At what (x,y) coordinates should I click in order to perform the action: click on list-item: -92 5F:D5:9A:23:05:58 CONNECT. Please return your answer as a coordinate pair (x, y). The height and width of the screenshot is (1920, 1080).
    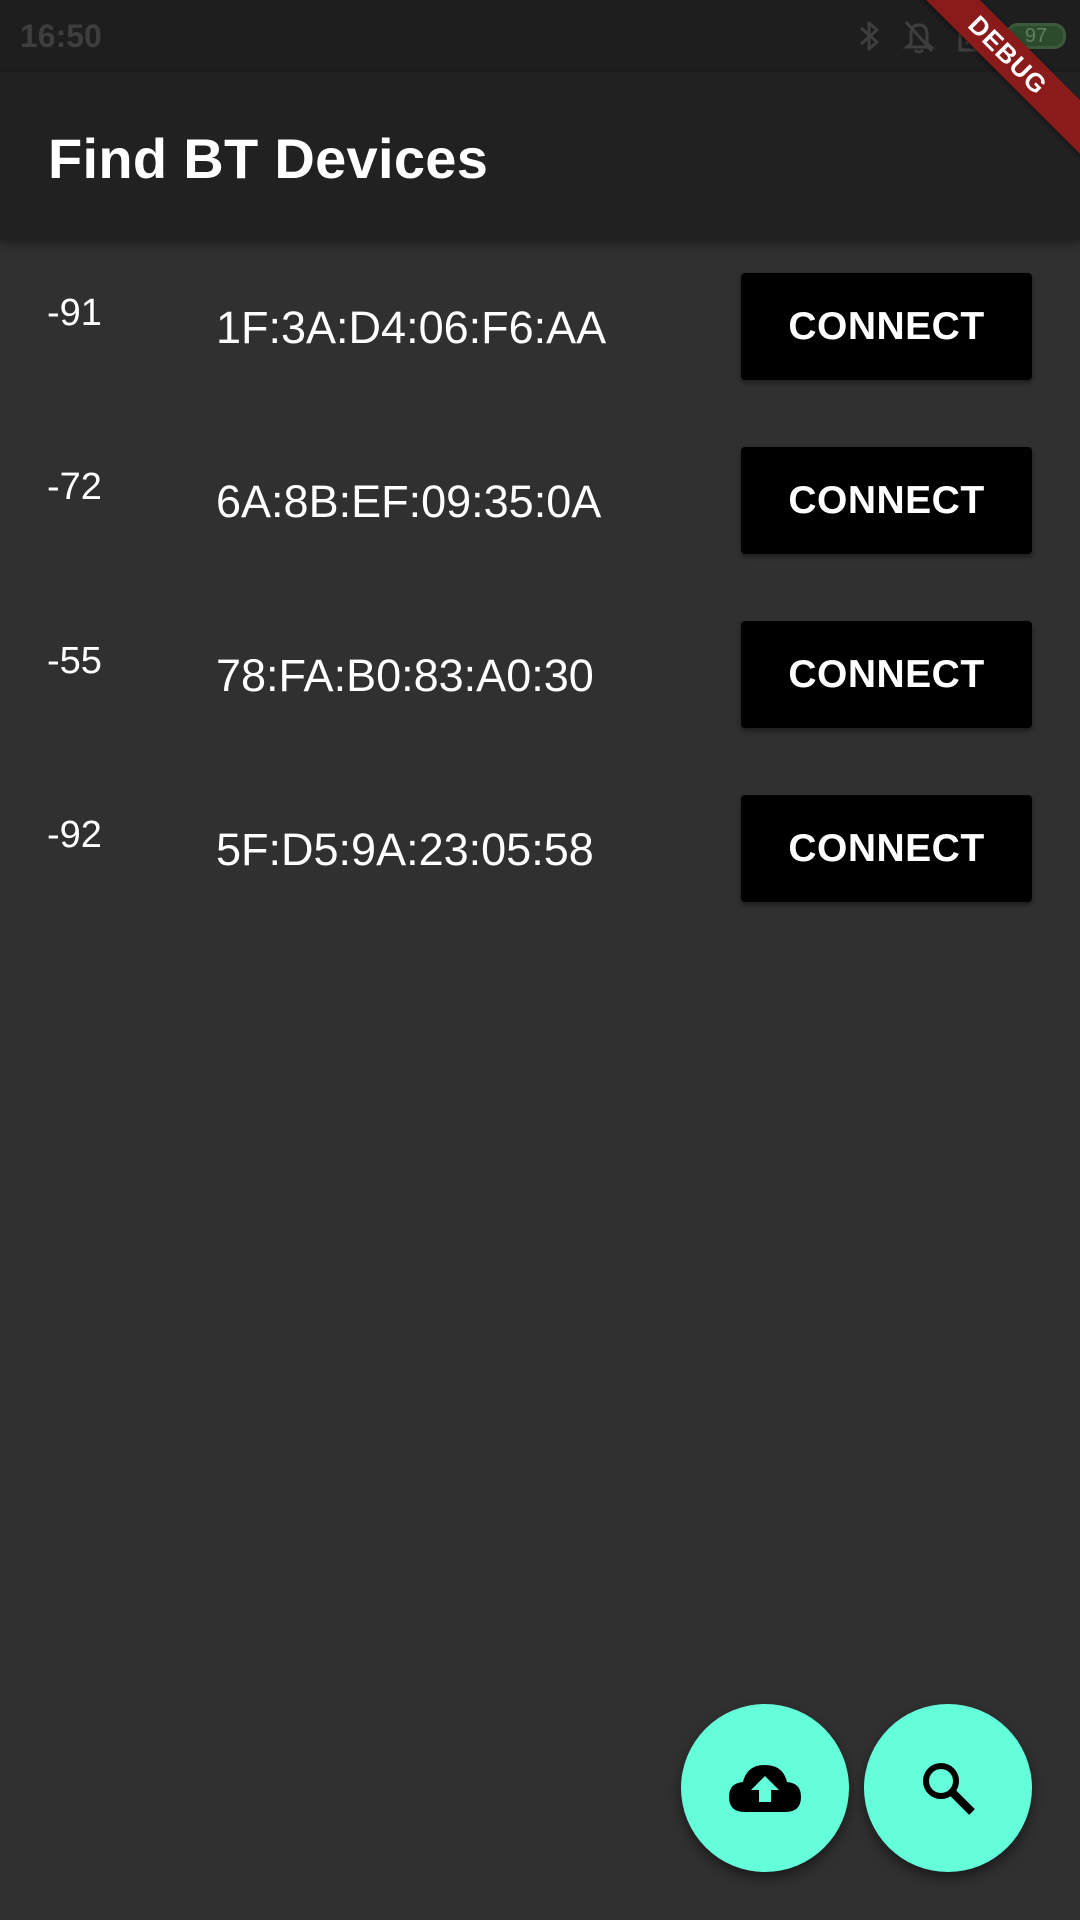
    Looking at the image, I should click on (540, 849).